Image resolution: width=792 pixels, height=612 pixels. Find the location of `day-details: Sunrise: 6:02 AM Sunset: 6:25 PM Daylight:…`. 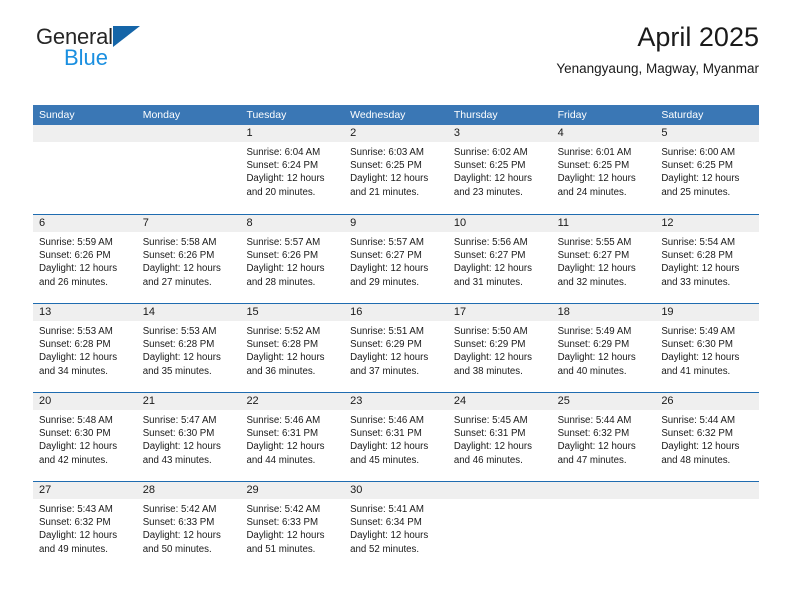

day-details: Sunrise: 6:02 AM Sunset: 6:25 PM Daylight:… is located at coordinates (500, 170).